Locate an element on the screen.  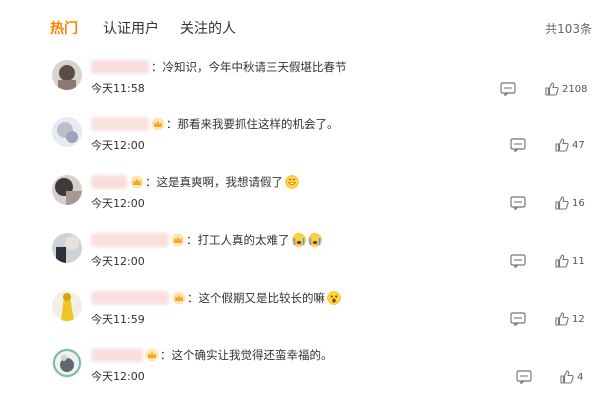
comment-text: ：这个确实让我觉得还蛮幸福的。 is located at coordinates (246, 355).